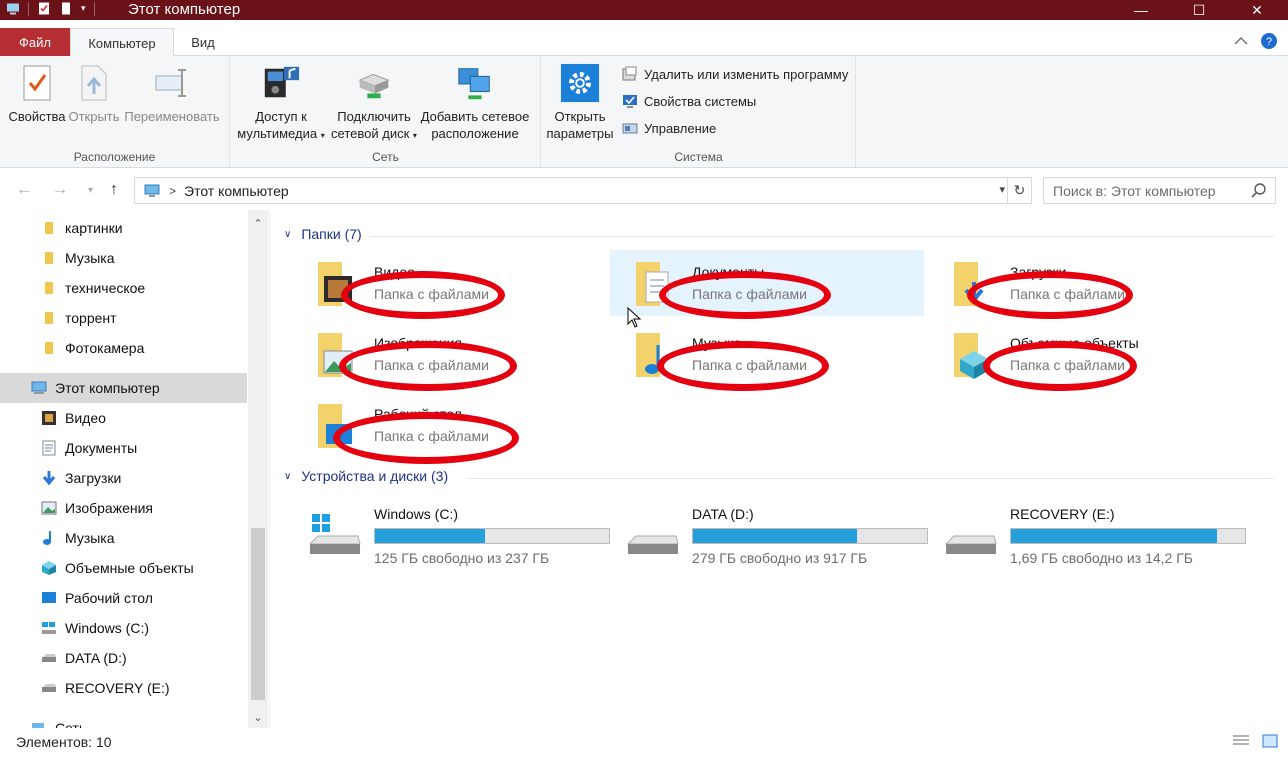 This screenshot has width=1288, height=757. I want to click on sidebar-item-music-folder: Музыка, so click(123, 258).